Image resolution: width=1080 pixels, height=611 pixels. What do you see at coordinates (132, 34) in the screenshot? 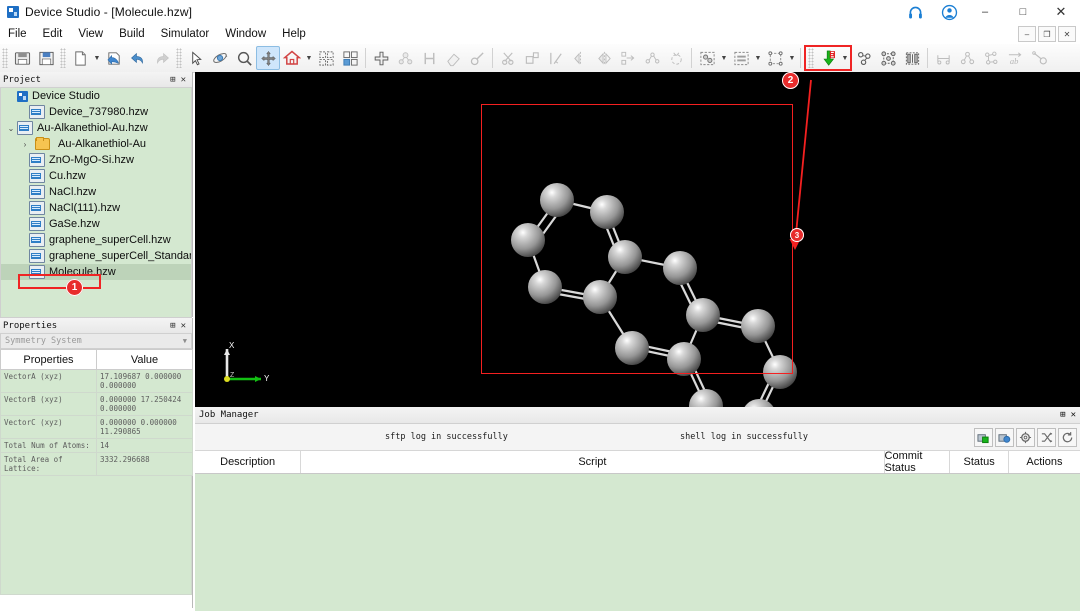
I see `menu-build: Build` at bounding box center [132, 34].